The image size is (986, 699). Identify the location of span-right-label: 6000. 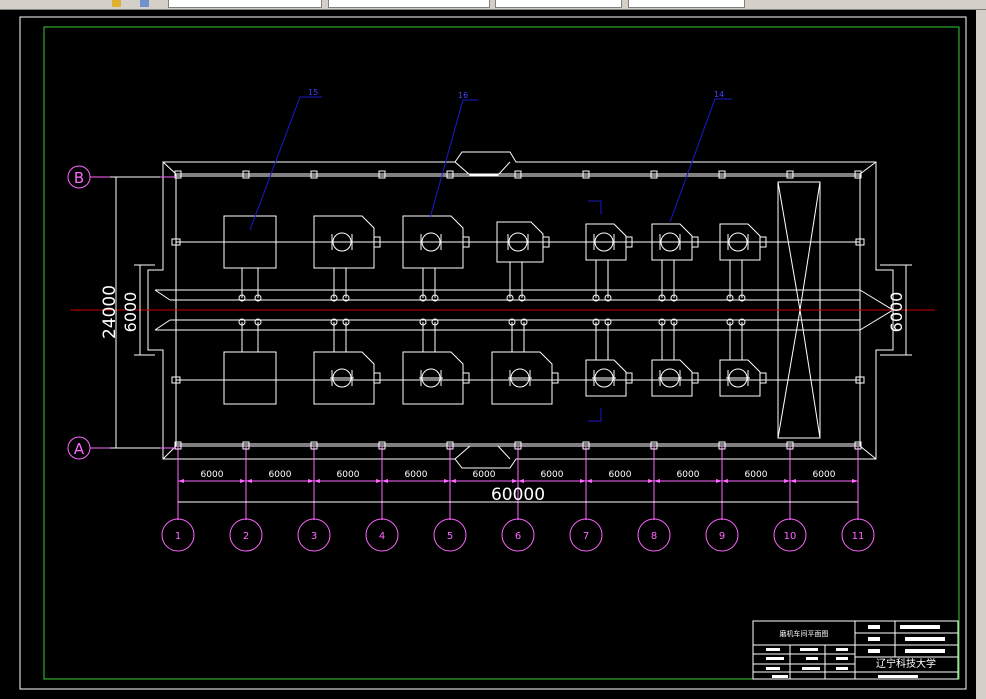
(896, 312).